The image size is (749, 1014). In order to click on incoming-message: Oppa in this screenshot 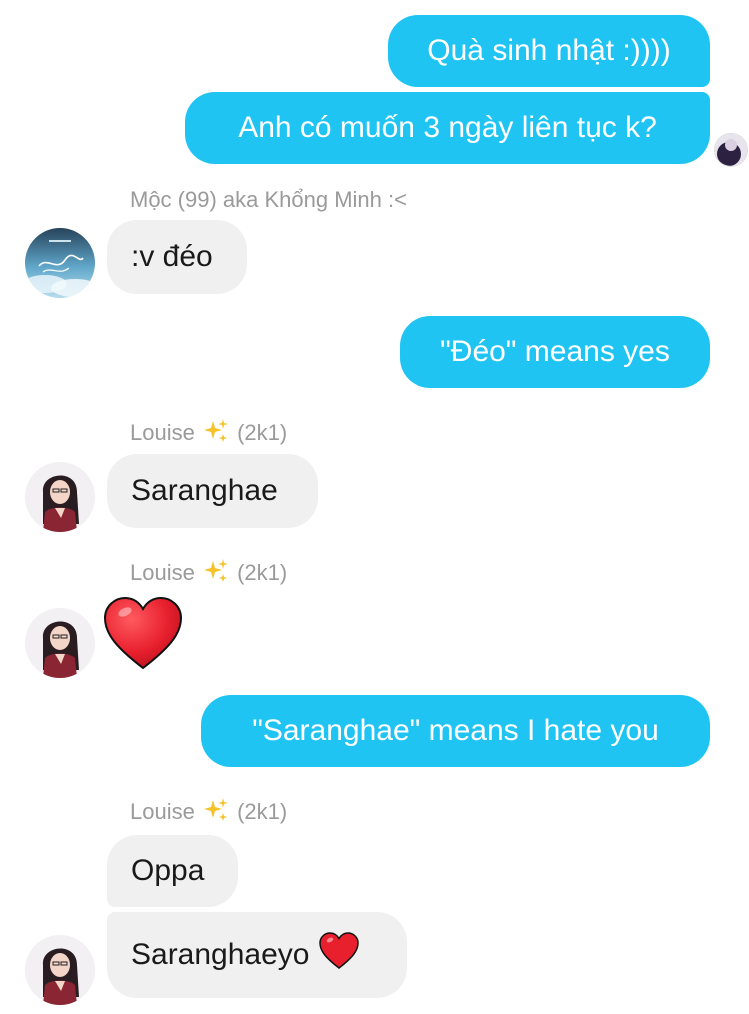, I will do `click(172, 871)`.